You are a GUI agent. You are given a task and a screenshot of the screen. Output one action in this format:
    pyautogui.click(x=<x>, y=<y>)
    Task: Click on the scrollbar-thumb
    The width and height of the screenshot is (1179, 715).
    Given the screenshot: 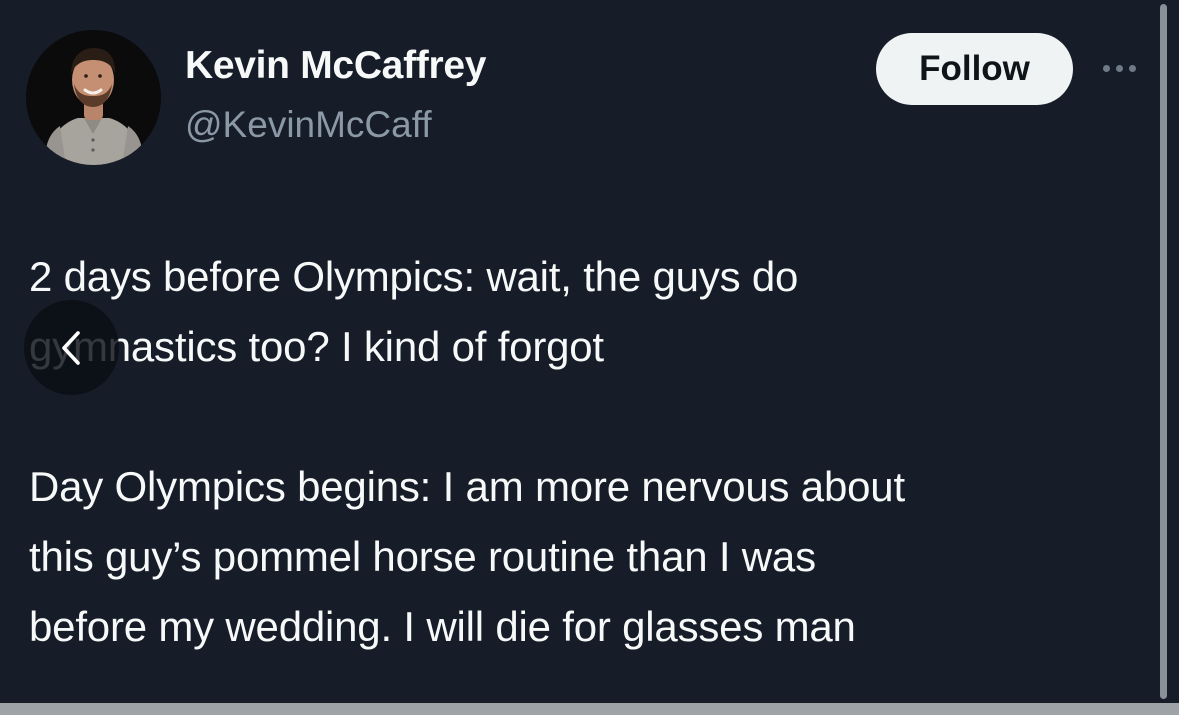 What is the action you would take?
    pyautogui.click(x=1163, y=351)
    